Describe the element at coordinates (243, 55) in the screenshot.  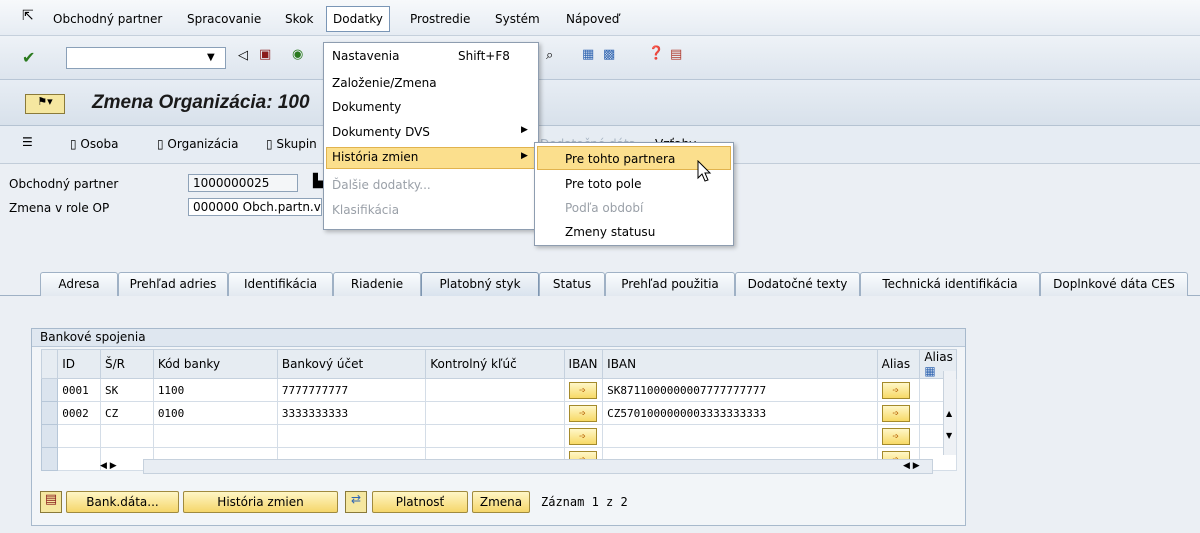
I see `back-arrow-icon: ◁` at that location.